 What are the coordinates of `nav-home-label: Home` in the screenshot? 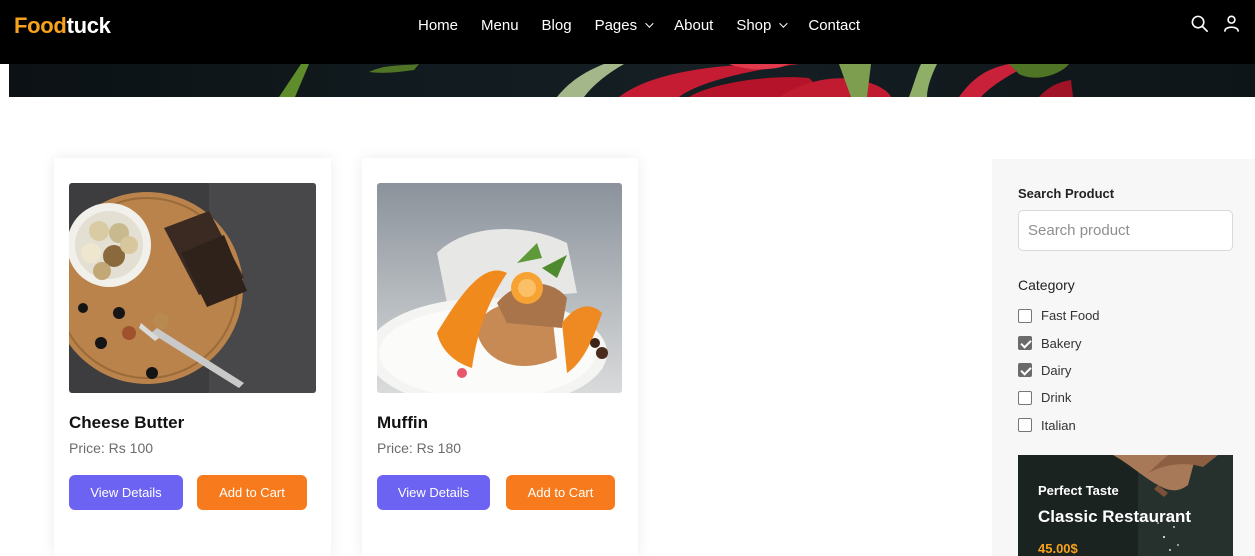 It's located at (438, 25).